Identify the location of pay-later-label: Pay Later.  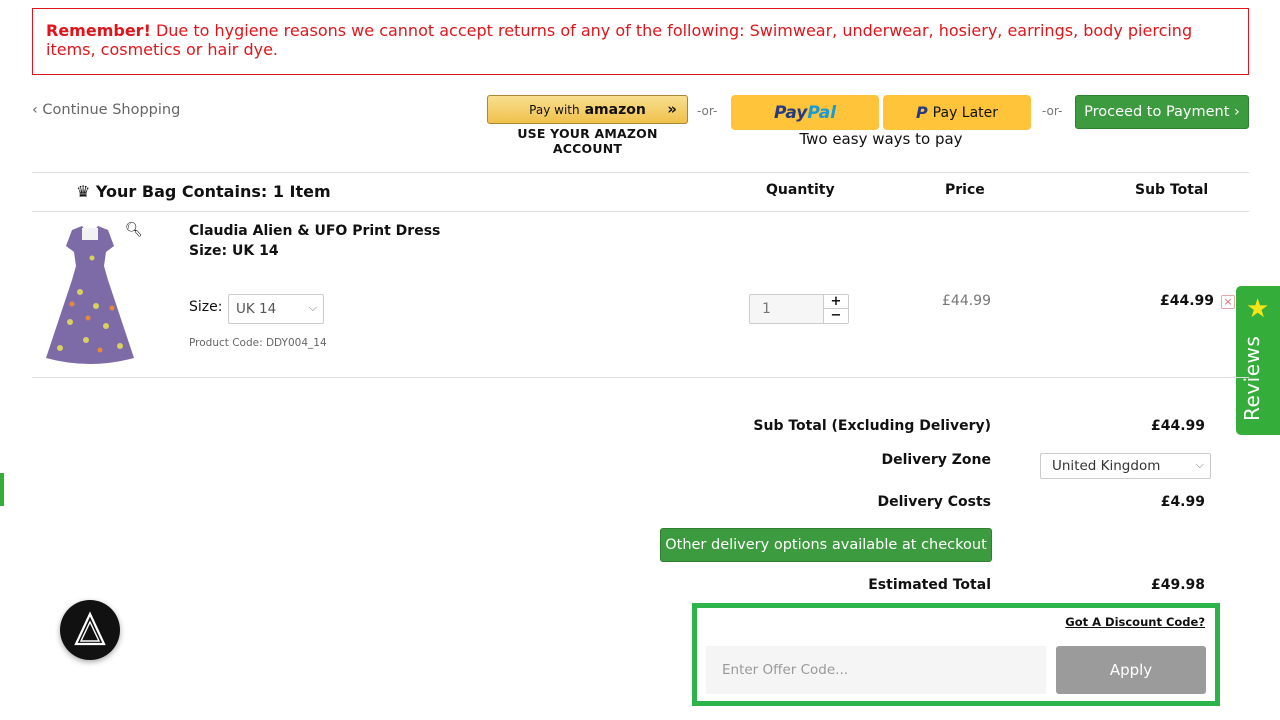
(965, 112).